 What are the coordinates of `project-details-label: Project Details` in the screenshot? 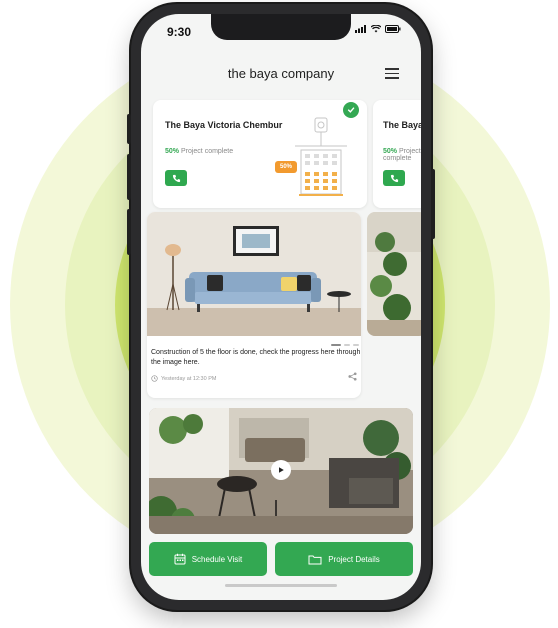 It's located at (354, 559).